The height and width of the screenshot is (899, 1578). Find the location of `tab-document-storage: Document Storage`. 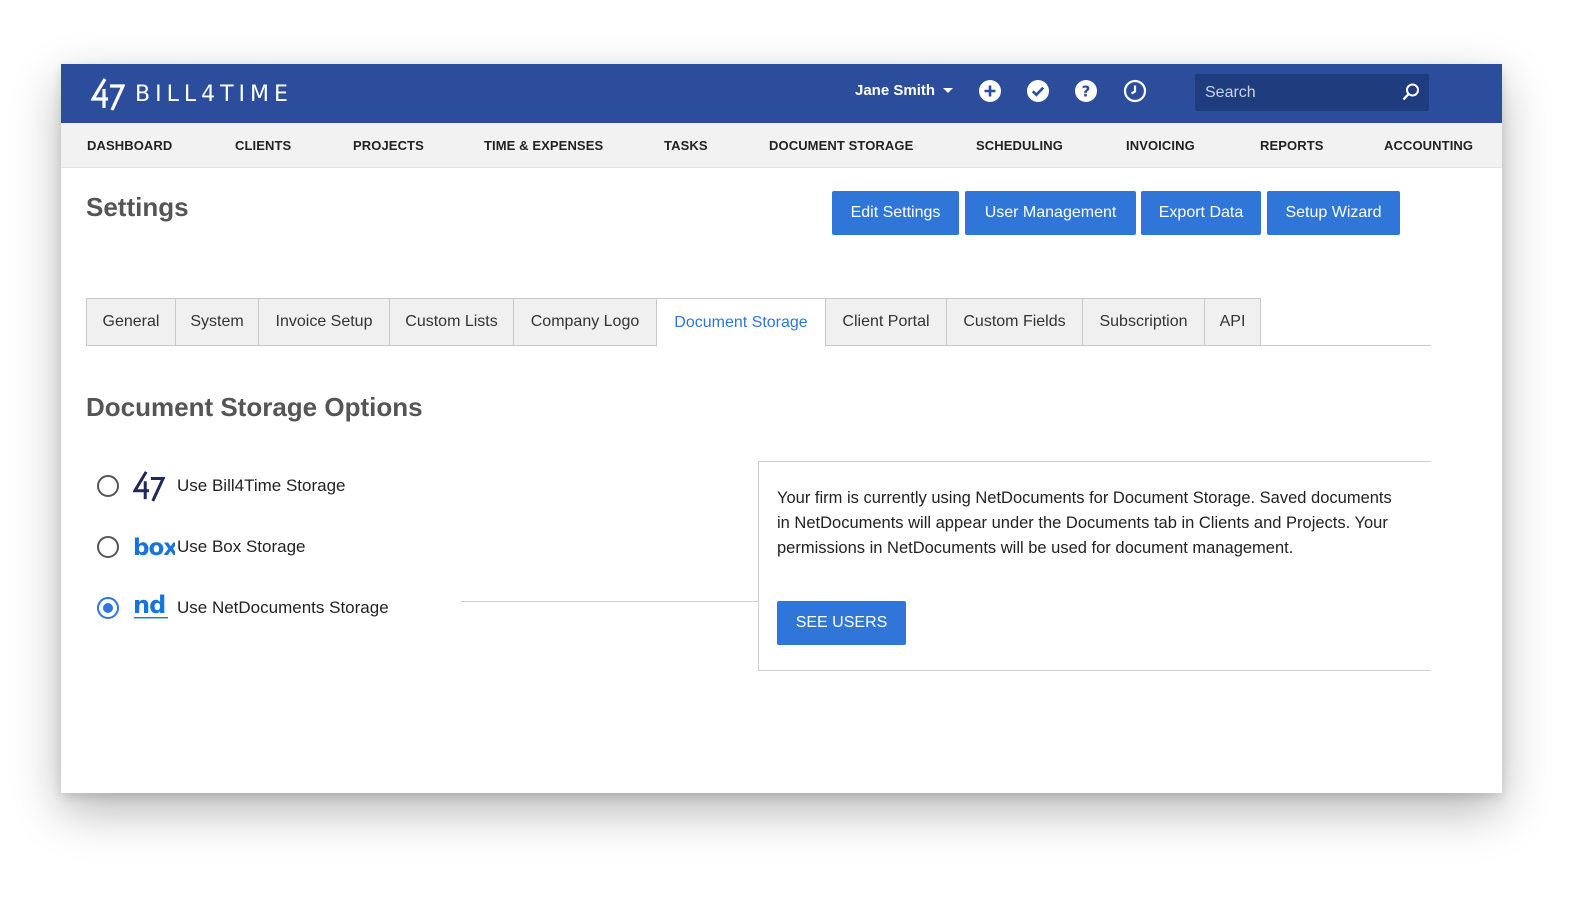

tab-document-storage: Document Storage is located at coordinates (741, 322).